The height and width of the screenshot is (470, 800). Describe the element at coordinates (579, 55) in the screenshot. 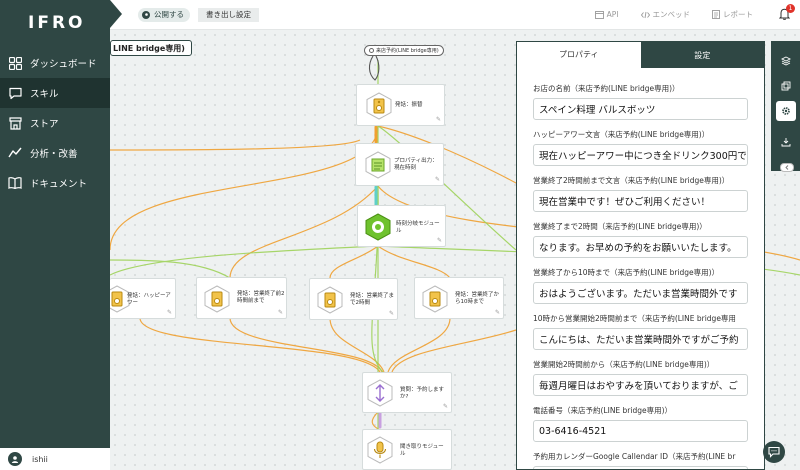

I see `tab-properties: プロパティ` at that location.